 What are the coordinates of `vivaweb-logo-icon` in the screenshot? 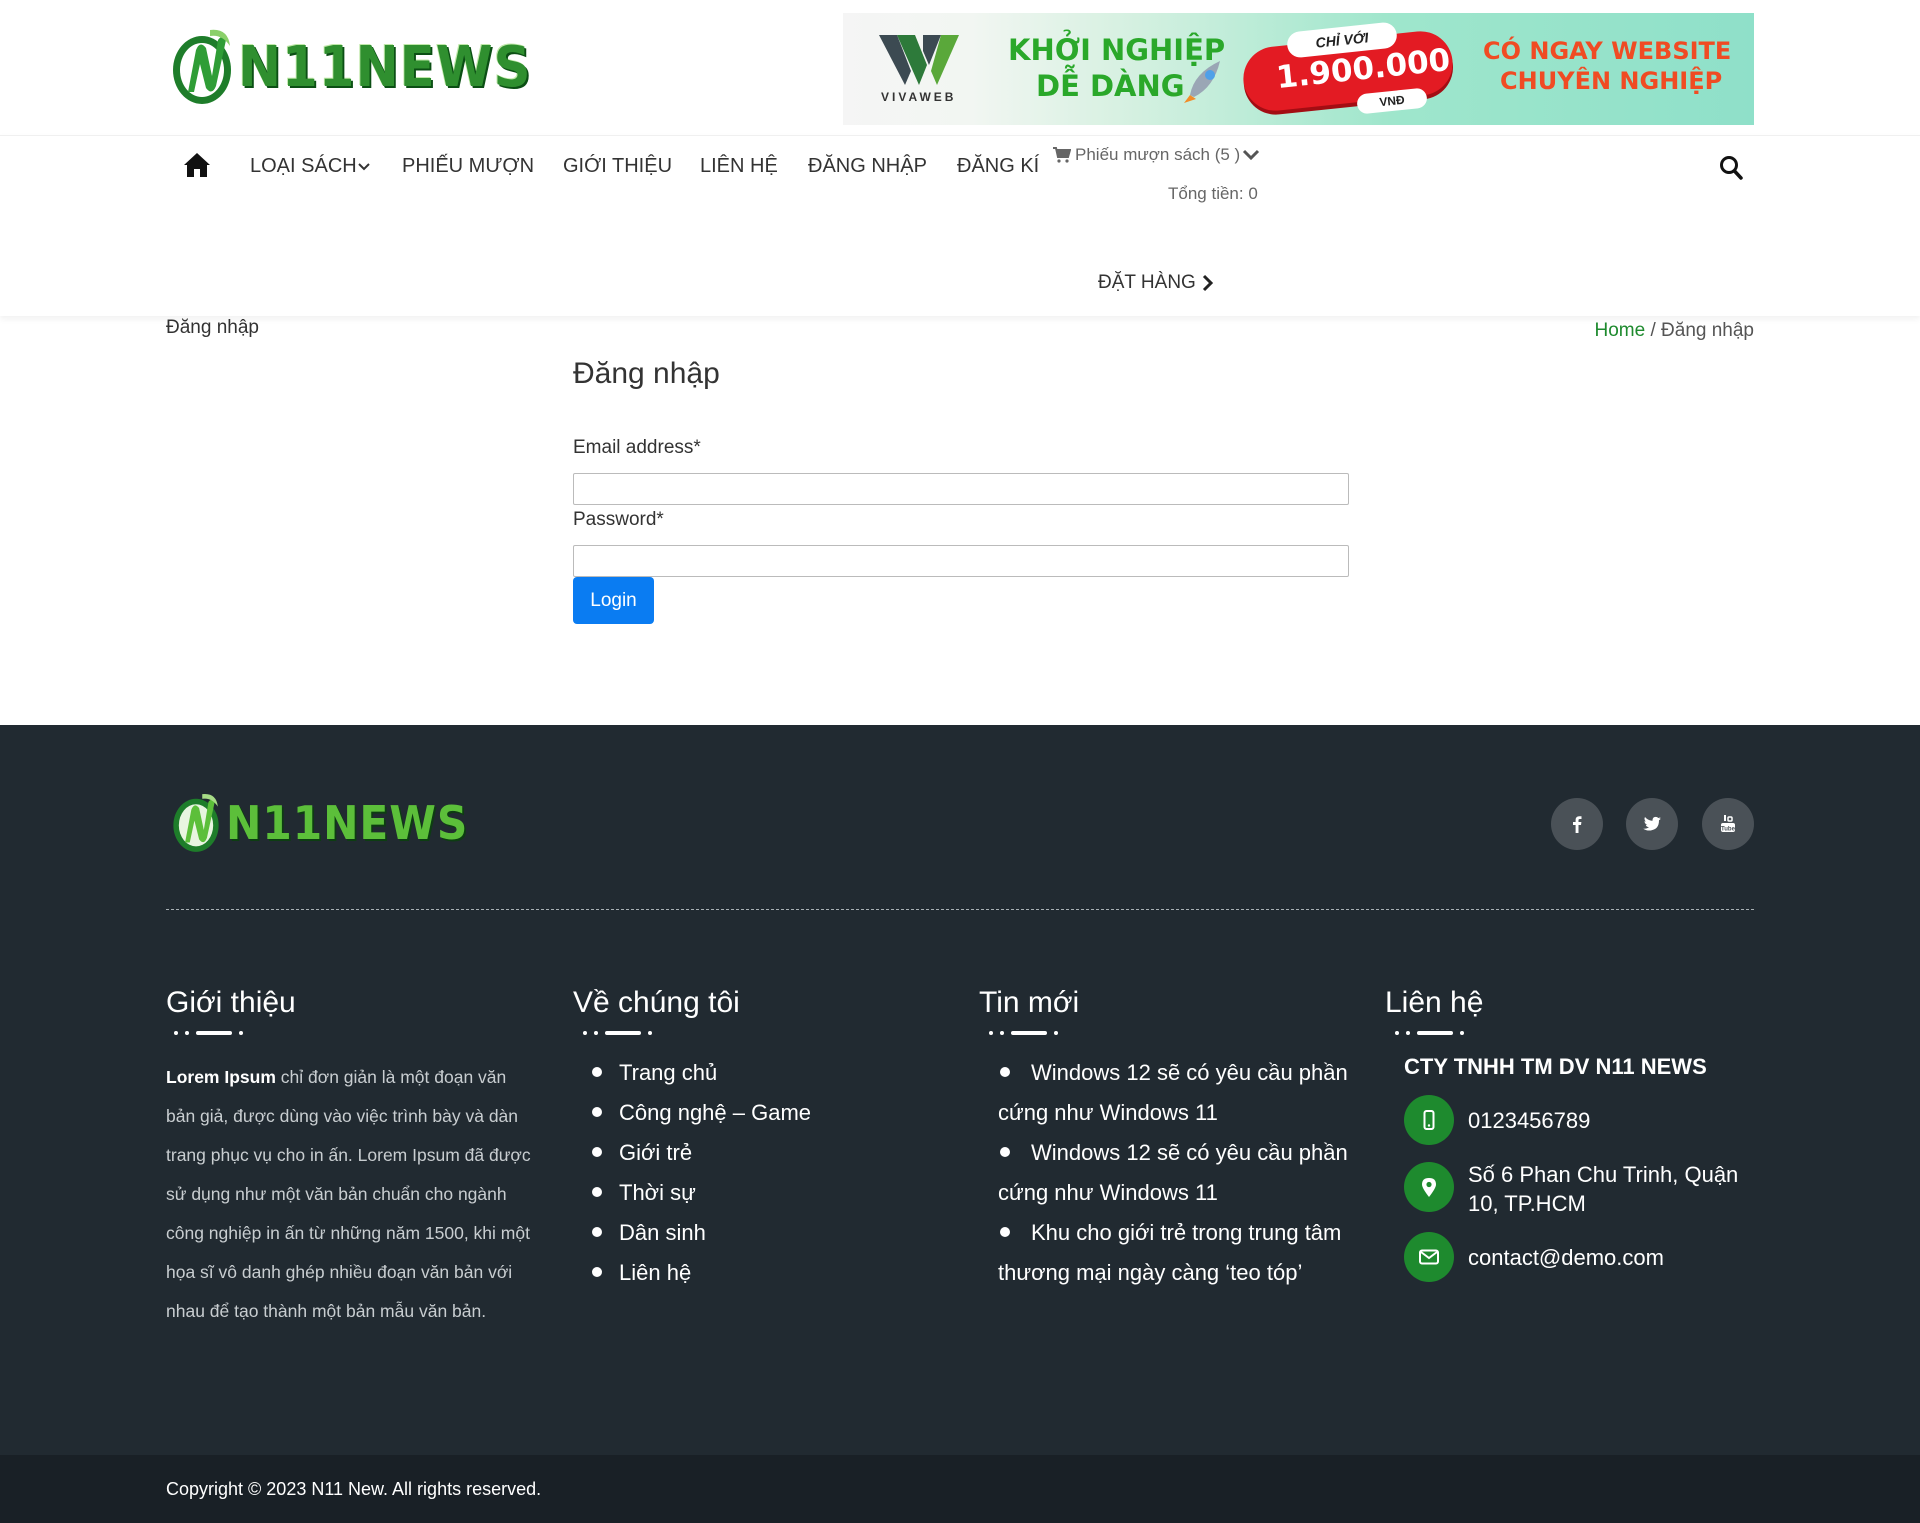 It's located at (919, 60).